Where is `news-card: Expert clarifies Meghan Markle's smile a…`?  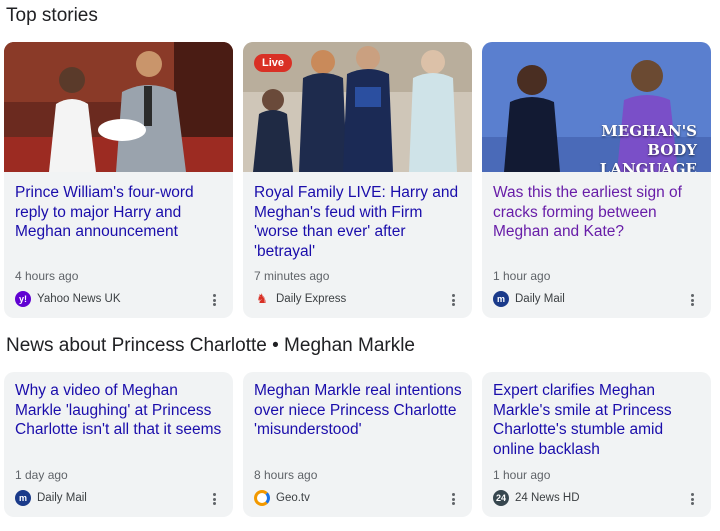 news-card: Expert clarifies Meghan Markle's smile a… is located at coordinates (596, 444).